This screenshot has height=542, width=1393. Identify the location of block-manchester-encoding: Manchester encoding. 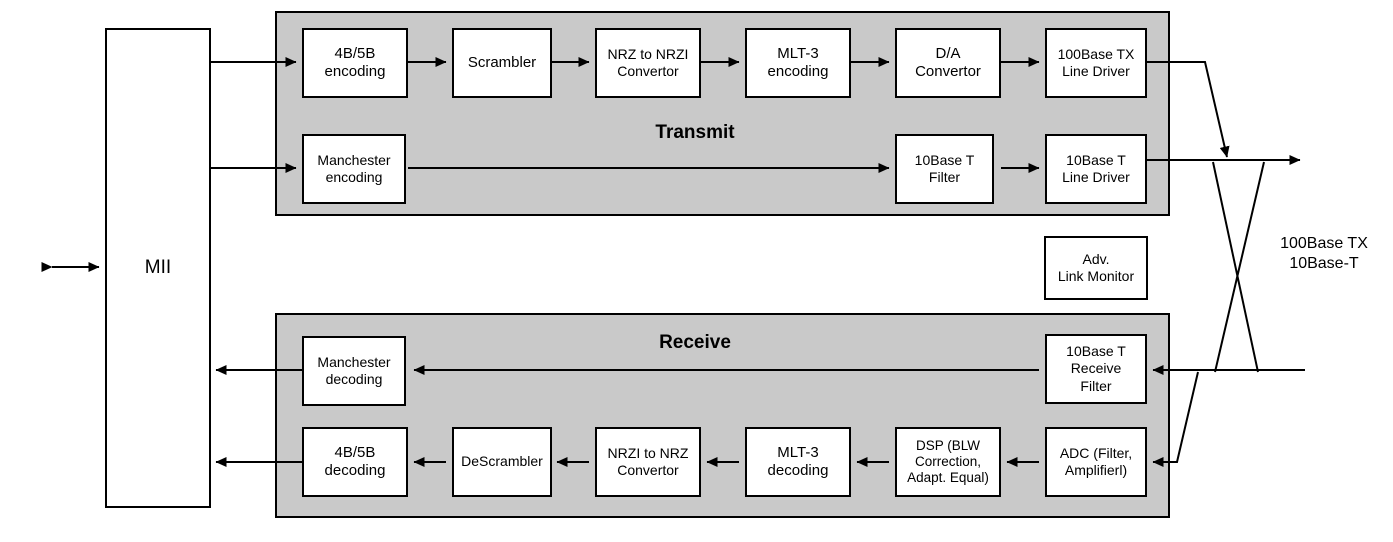
(354, 169).